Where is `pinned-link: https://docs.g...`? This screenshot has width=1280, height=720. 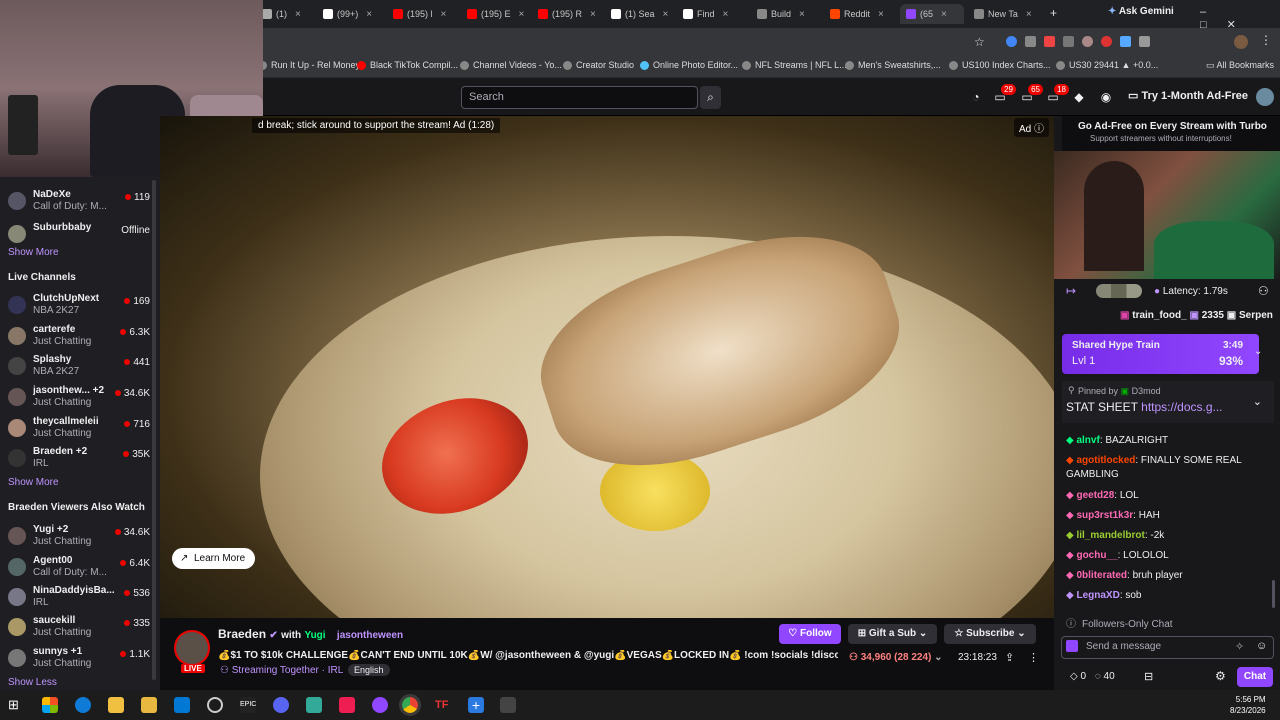 pinned-link: https://docs.g... is located at coordinates (1181, 407).